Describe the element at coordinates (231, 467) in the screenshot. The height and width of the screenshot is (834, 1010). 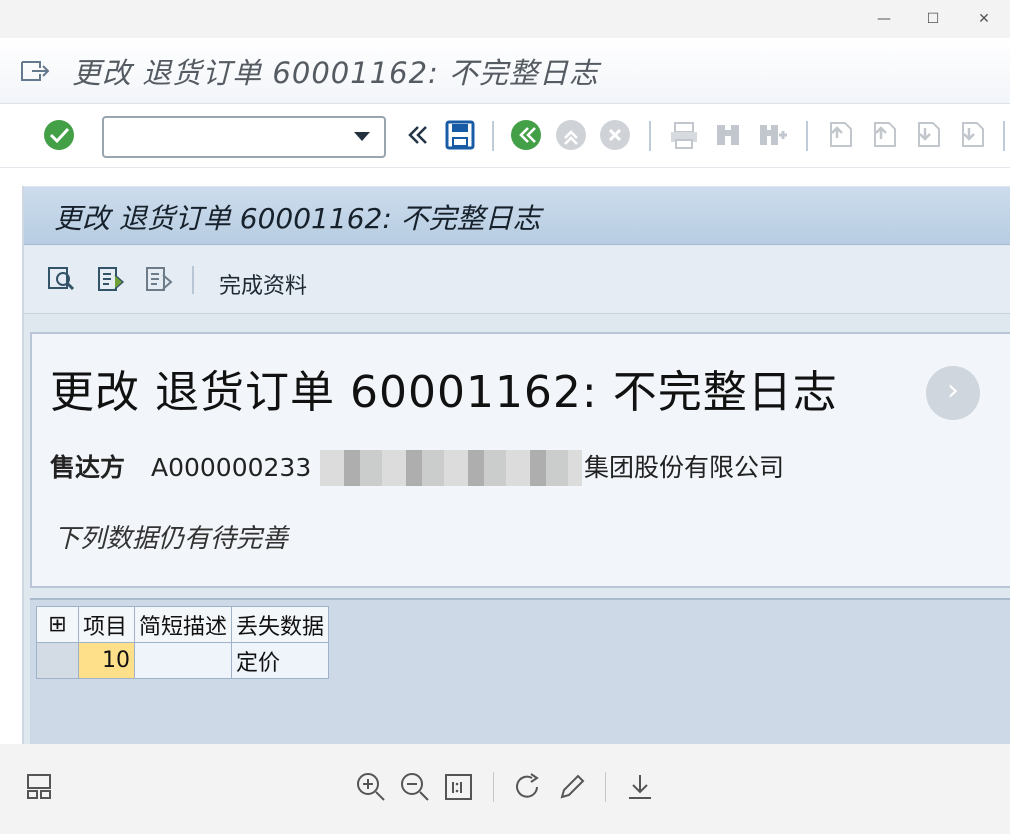
I see `sold-to-id: A000000233` at that location.